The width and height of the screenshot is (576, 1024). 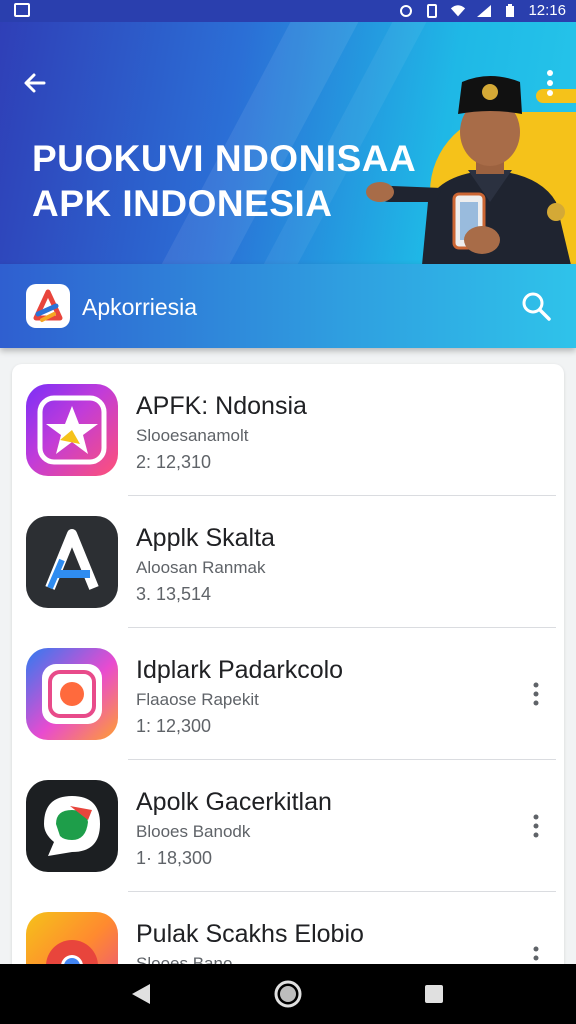 What do you see at coordinates (72, 430) in the screenshot?
I see `star-app-icon` at bounding box center [72, 430].